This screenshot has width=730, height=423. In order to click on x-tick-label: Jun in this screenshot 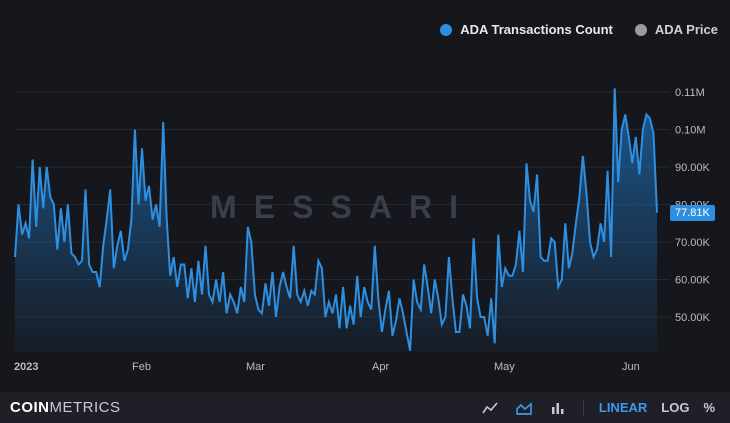, I will do `click(631, 367)`.